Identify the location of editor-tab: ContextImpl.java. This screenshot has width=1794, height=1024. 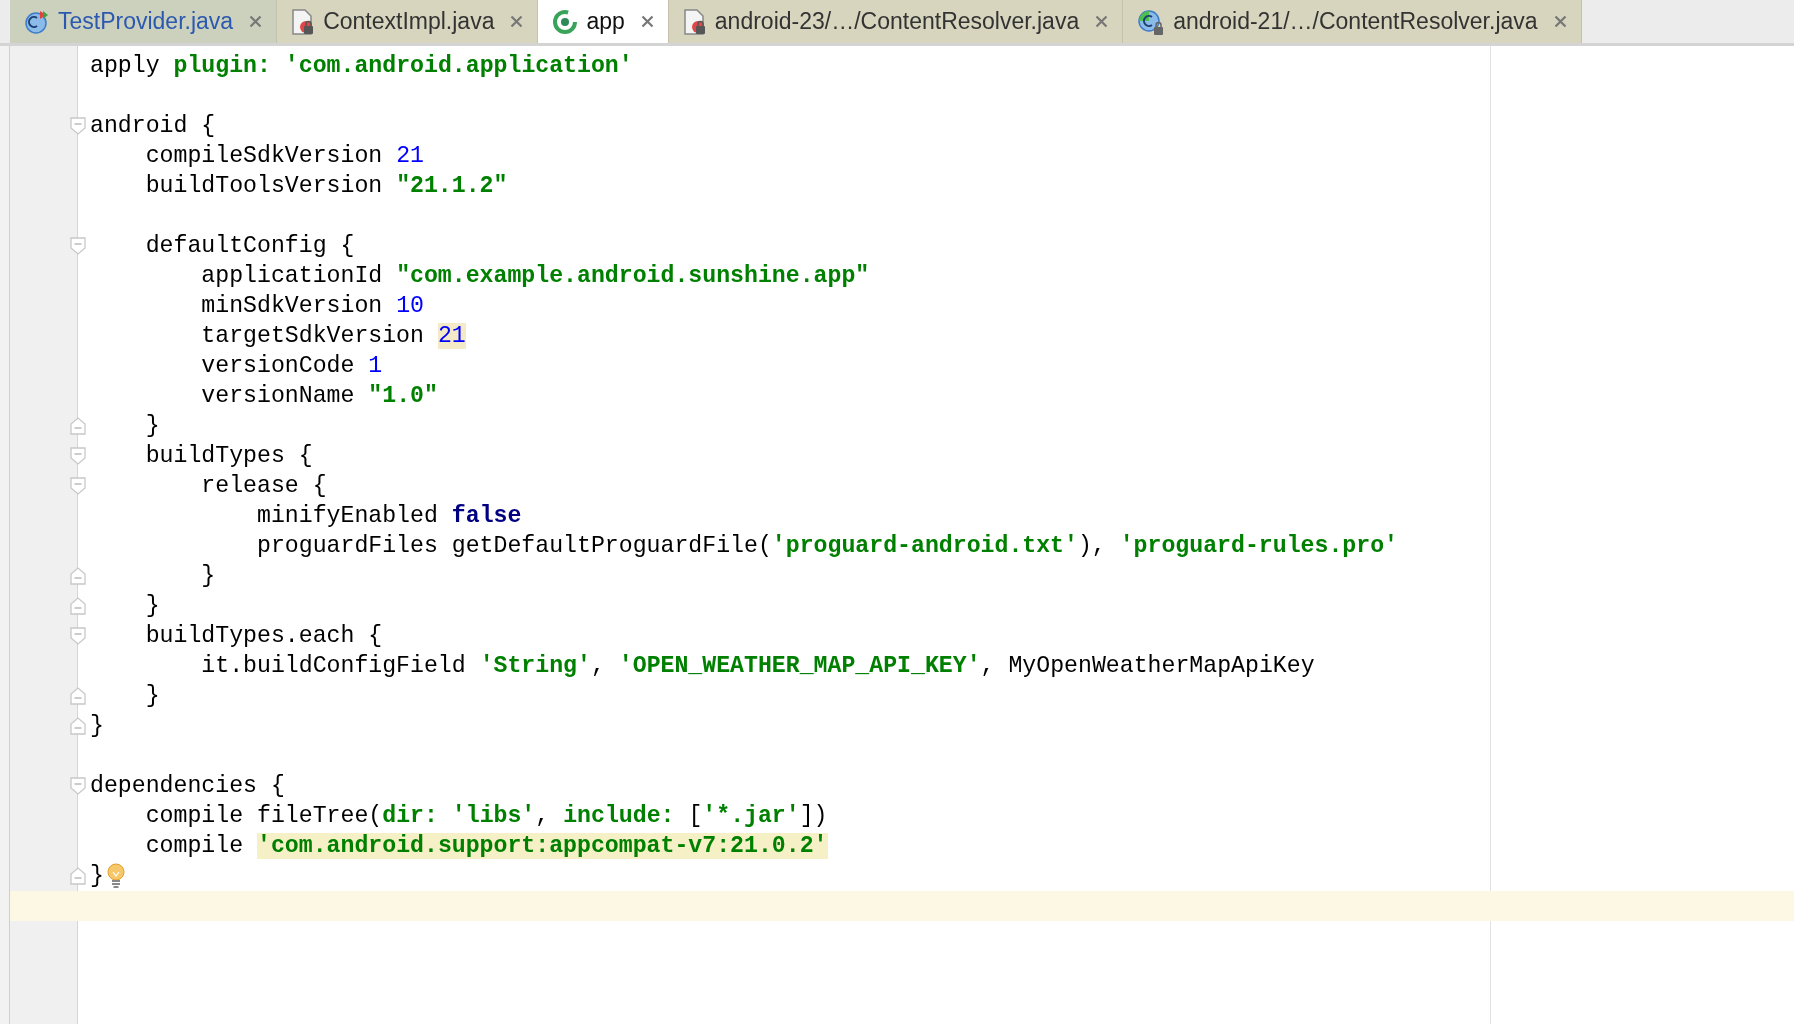
(408, 21).